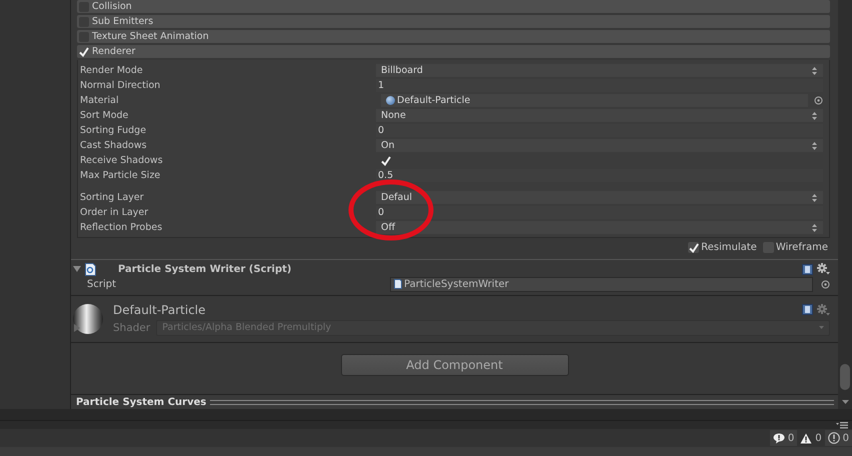 The width and height of the screenshot is (852, 456). I want to click on module-header: Sub Emitters, so click(453, 21).